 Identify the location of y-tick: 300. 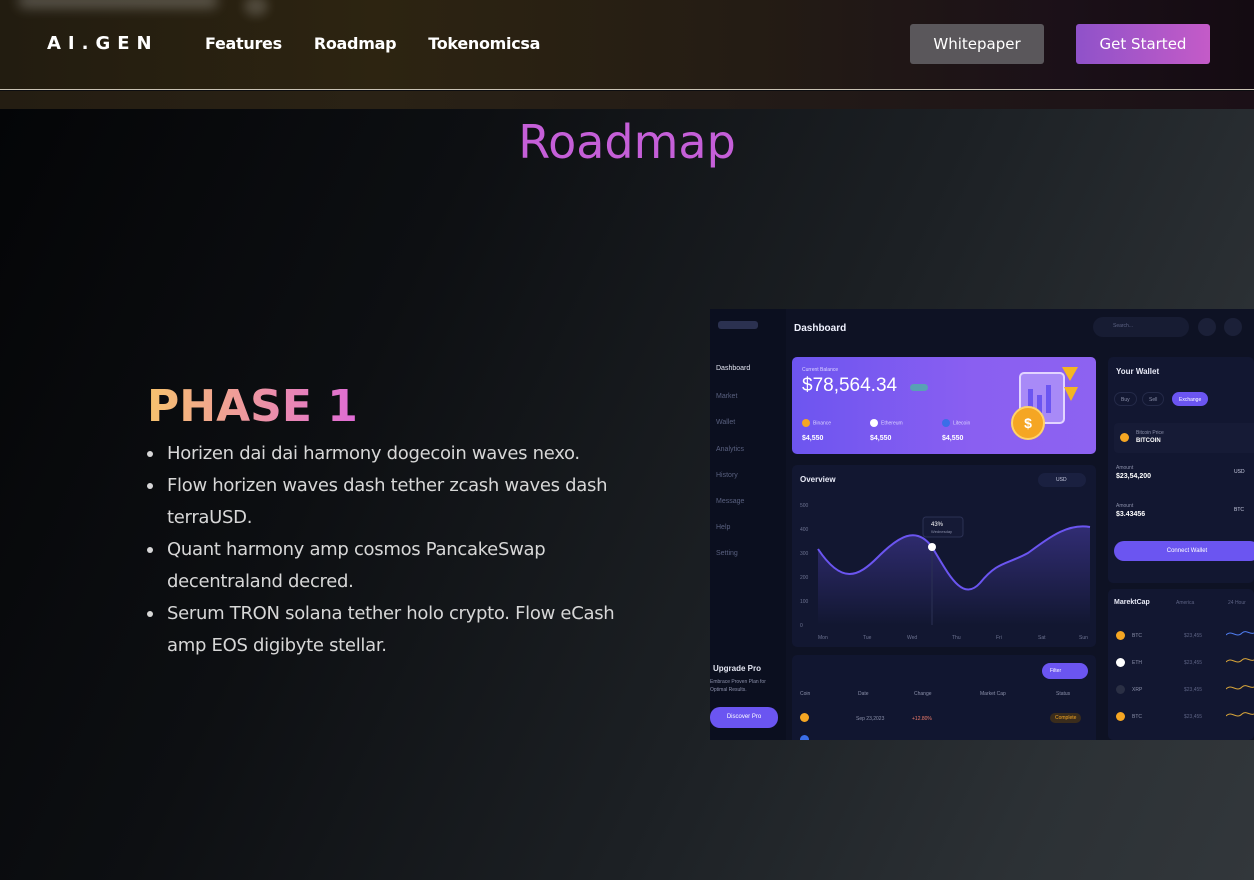
(804, 554).